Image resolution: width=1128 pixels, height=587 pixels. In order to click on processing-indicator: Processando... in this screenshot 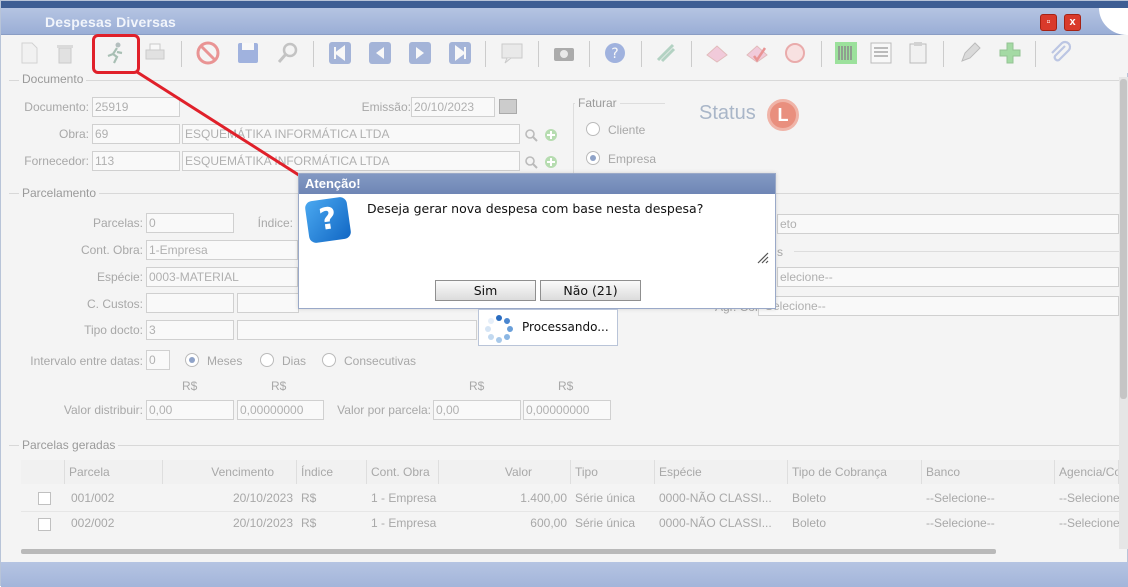, I will do `click(548, 327)`.